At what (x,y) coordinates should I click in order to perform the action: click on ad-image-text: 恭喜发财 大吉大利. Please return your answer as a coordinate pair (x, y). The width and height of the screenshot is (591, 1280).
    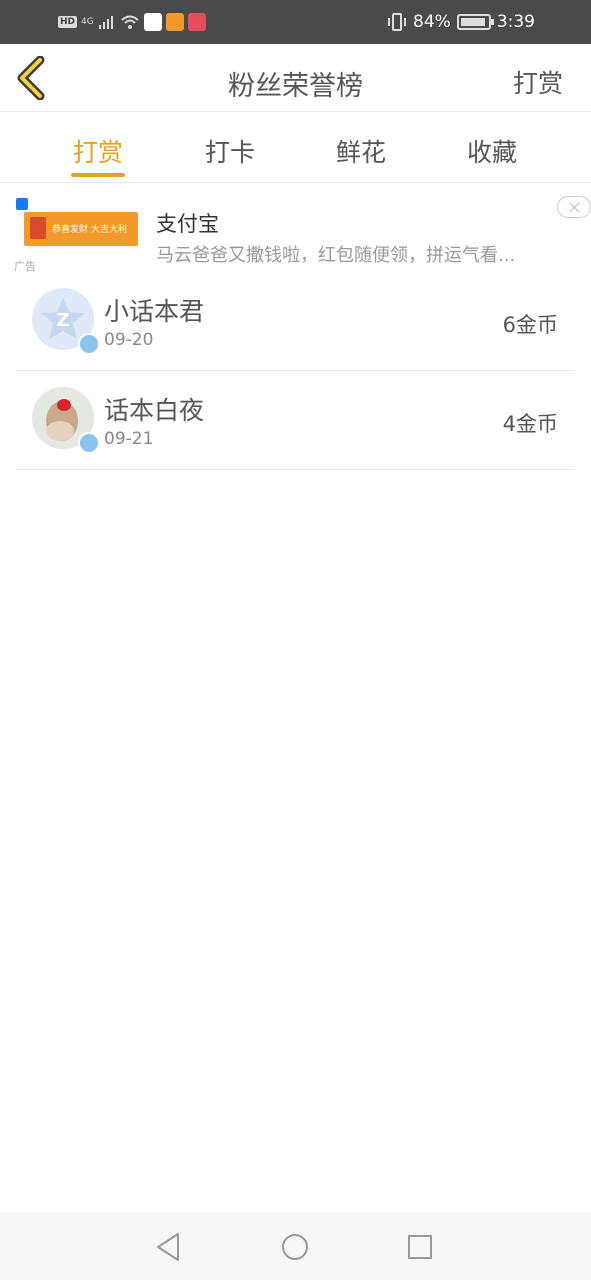
    Looking at the image, I should click on (89, 230).